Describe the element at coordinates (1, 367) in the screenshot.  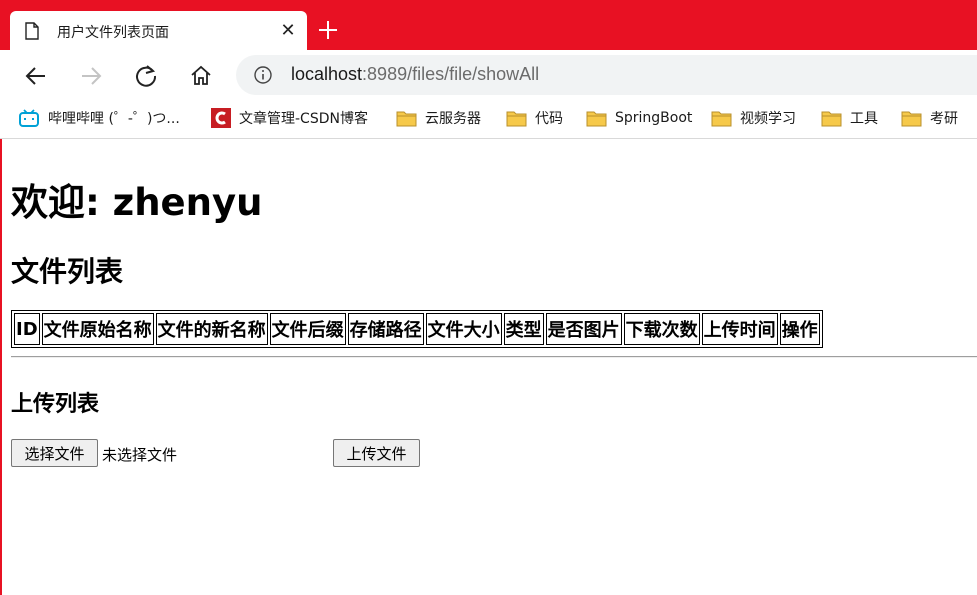
I see `window-edge` at that location.